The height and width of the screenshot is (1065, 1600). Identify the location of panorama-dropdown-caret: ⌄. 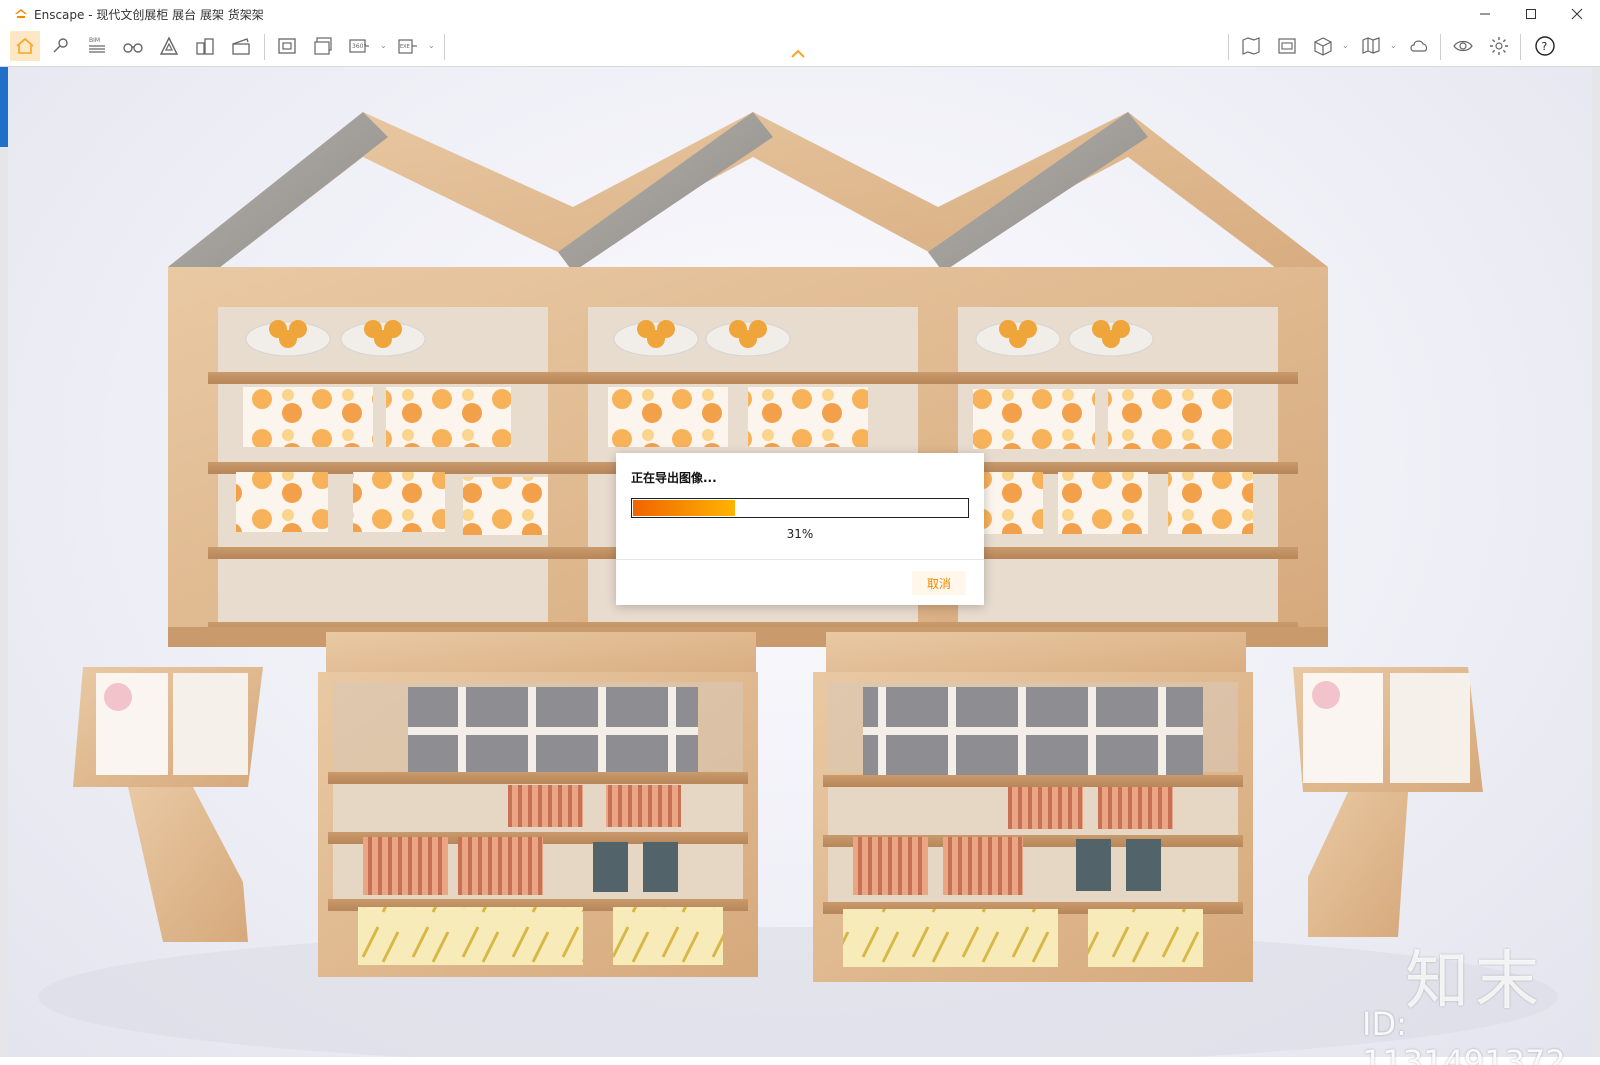
(383, 45).